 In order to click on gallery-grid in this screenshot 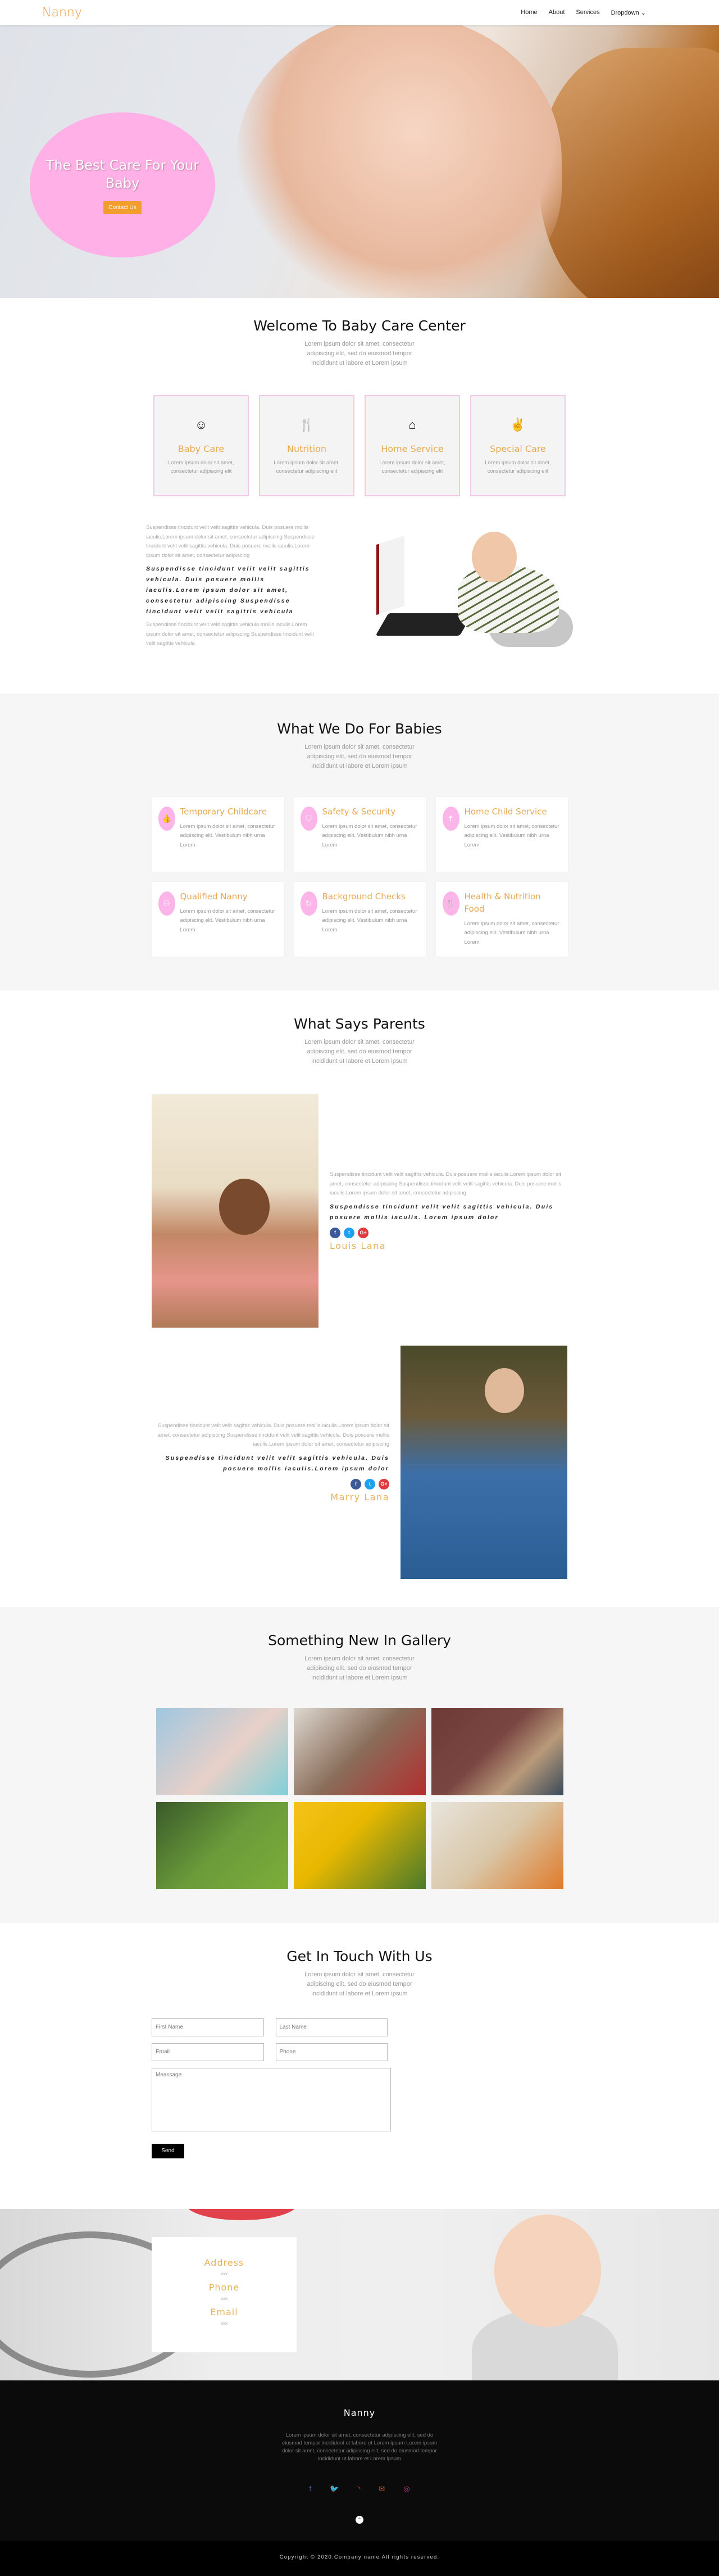, I will do `click(359, 1798)`.